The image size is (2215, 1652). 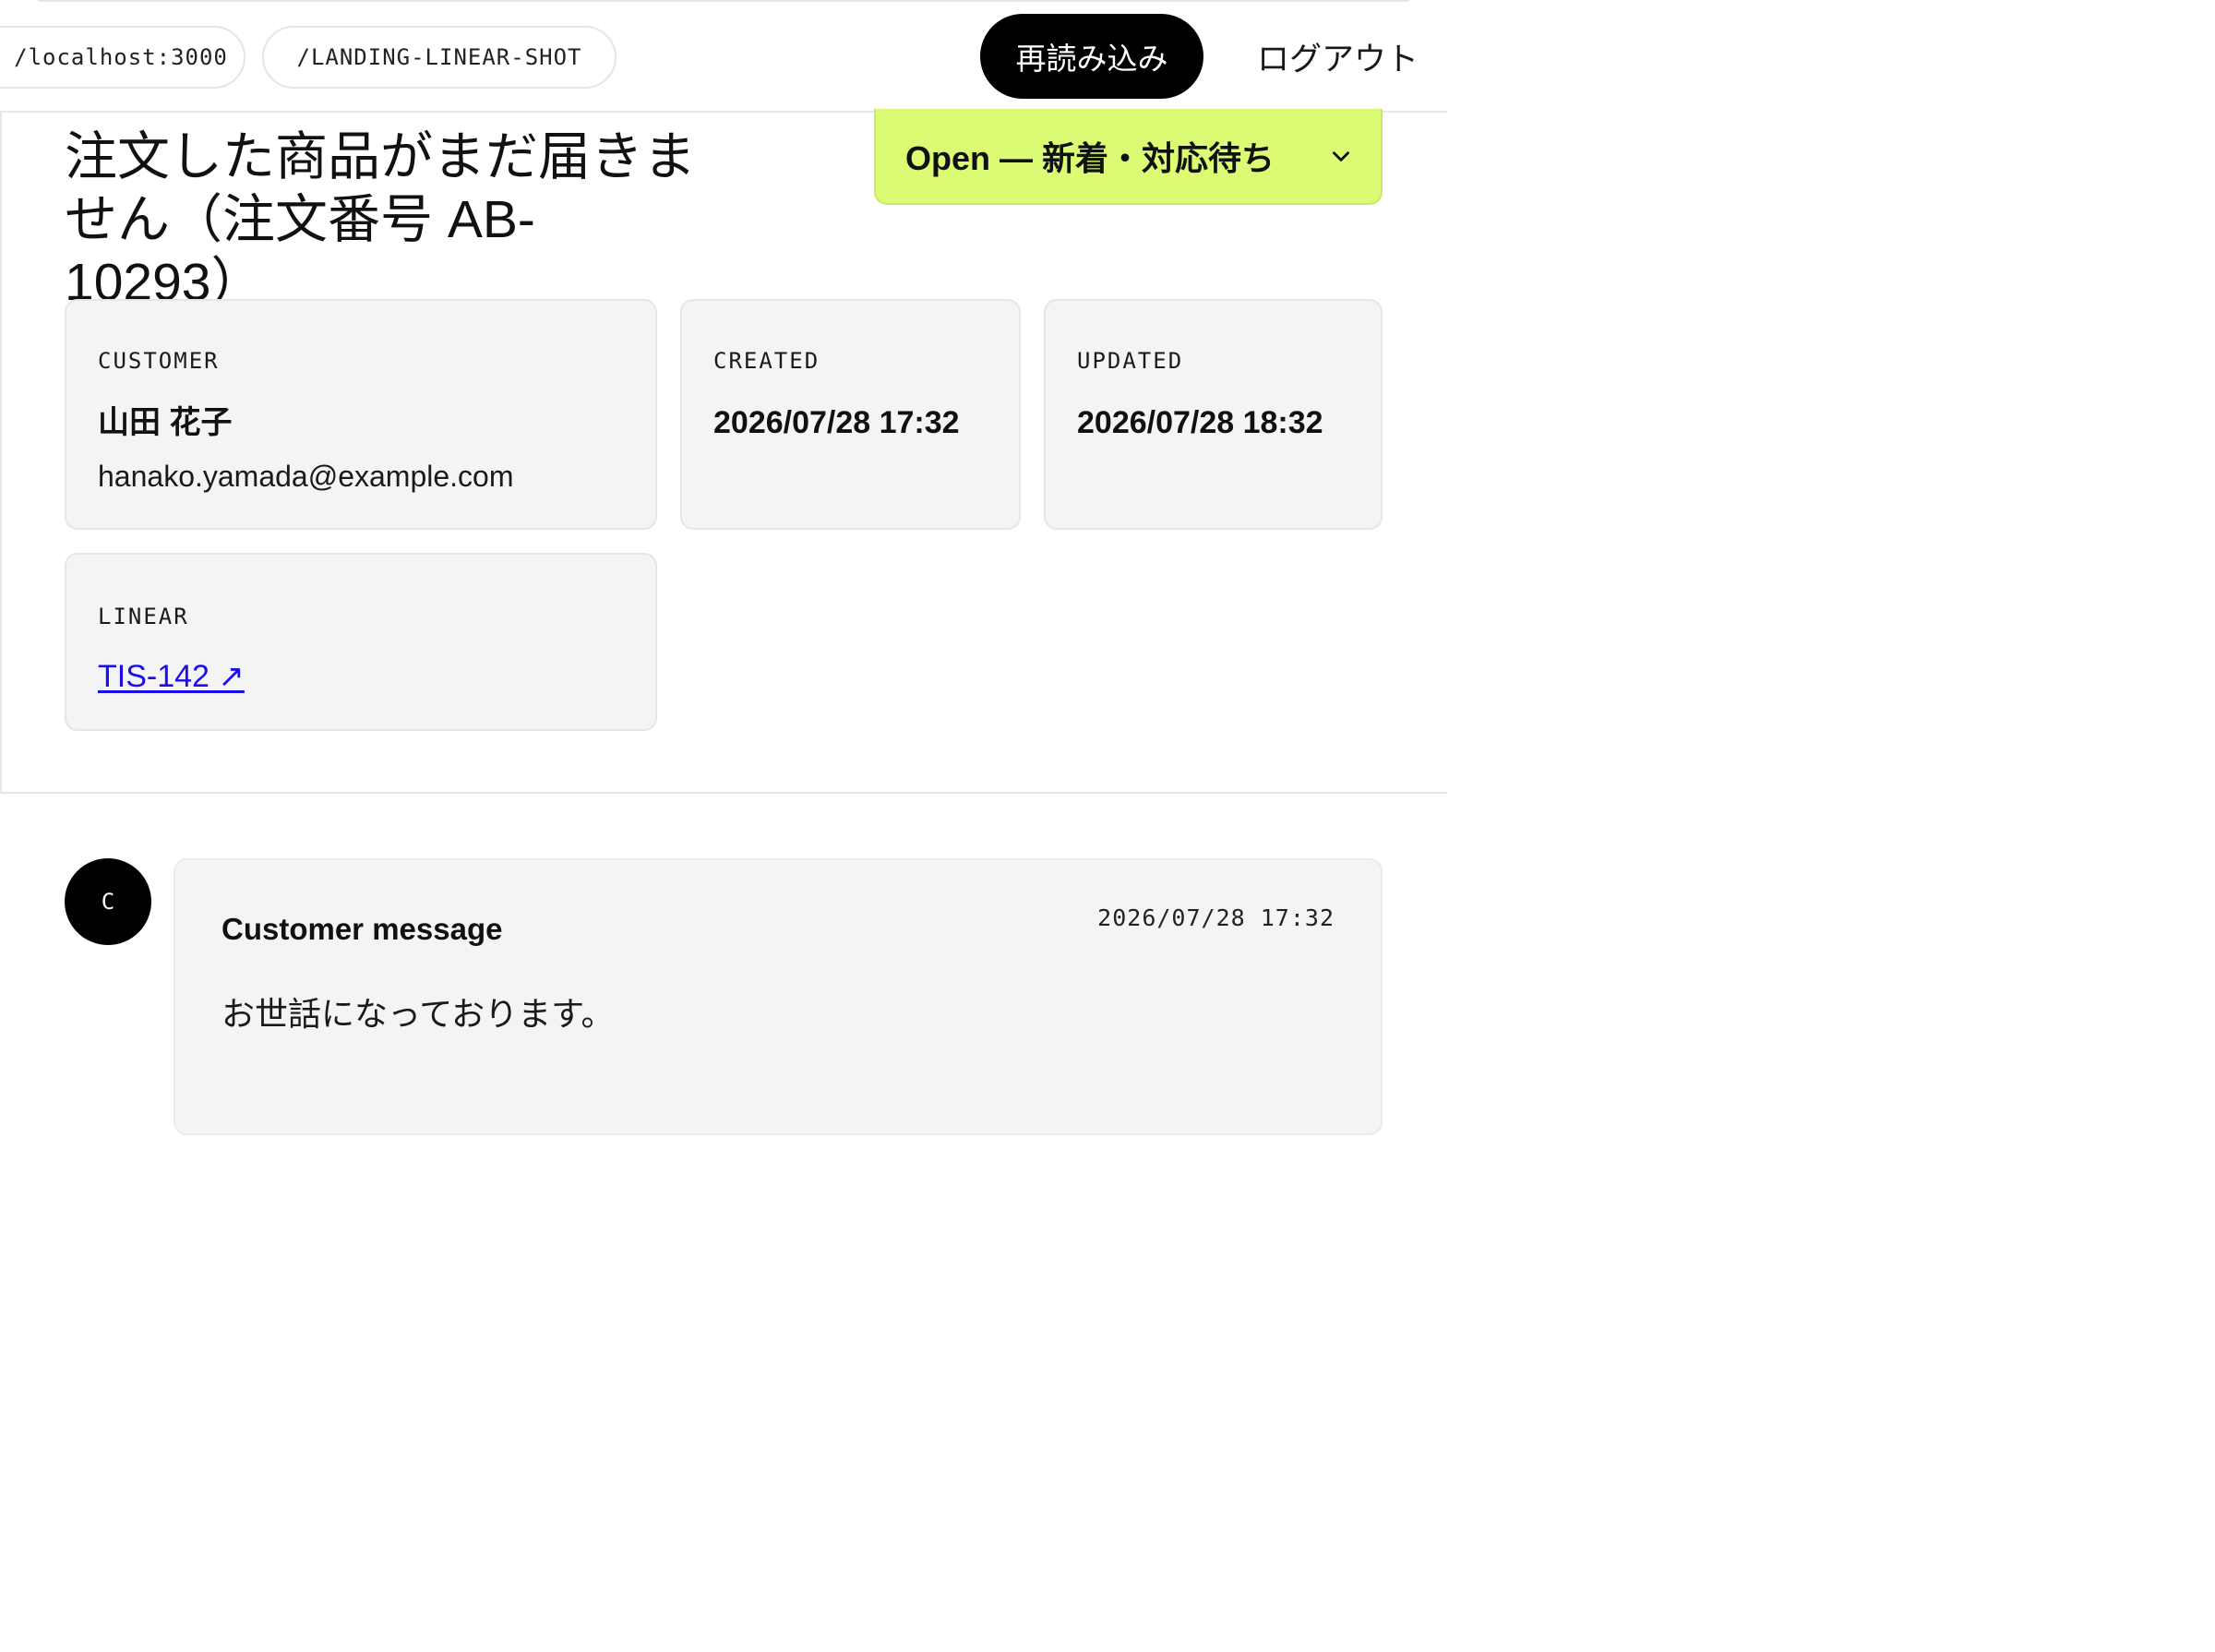 What do you see at coordinates (172, 677) in the screenshot?
I see `linear-issue-link: TIS-142 ↗` at bounding box center [172, 677].